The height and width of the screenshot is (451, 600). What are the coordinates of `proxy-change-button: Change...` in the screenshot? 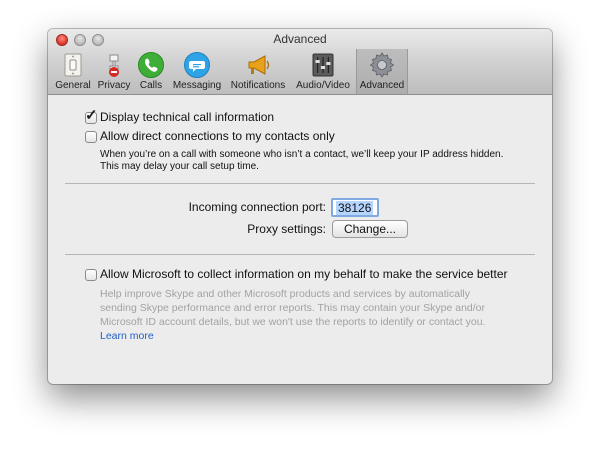 It's located at (370, 229).